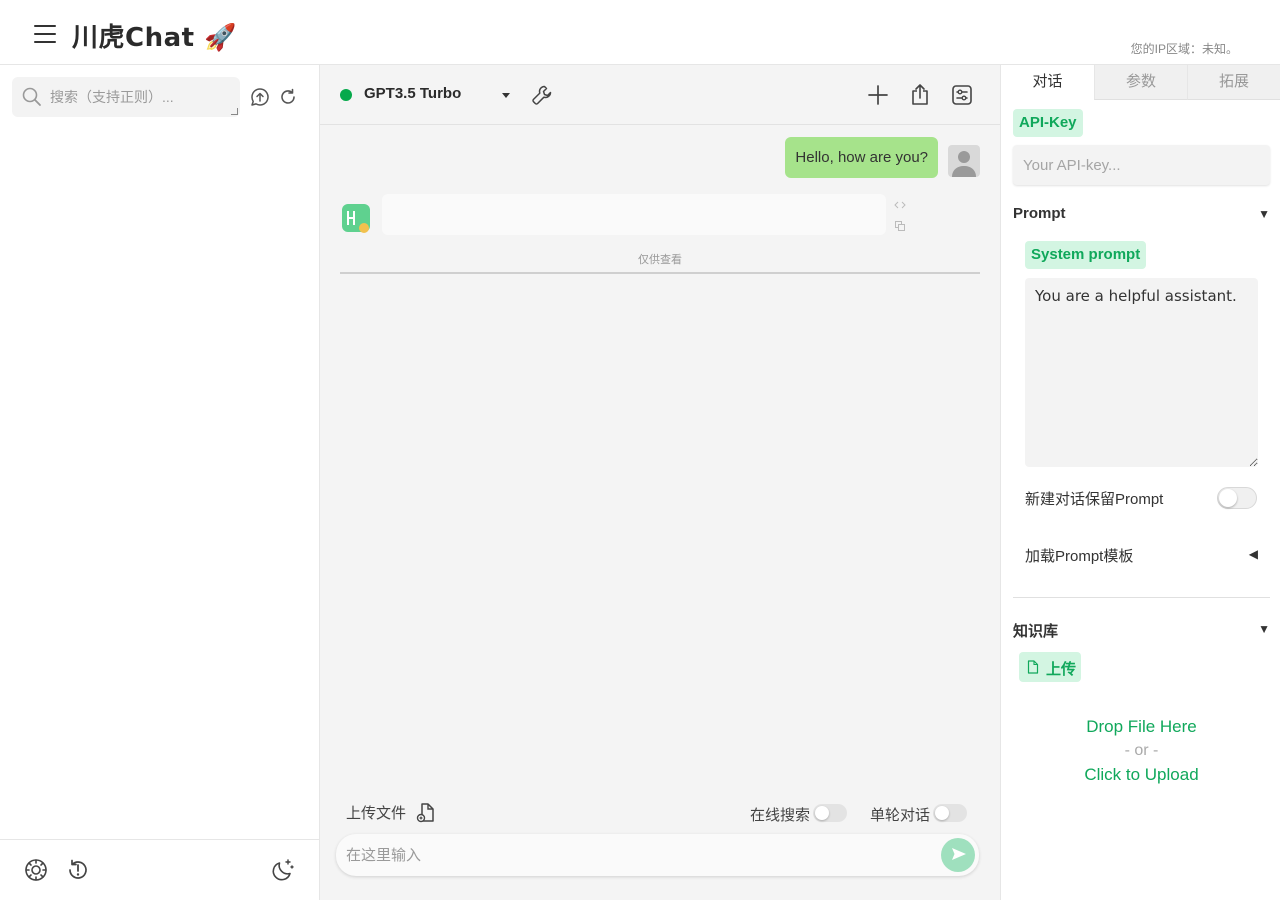 The image size is (1280, 900). What do you see at coordinates (1094, 499) in the screenshot?
I see `keep-prompt-label: 新建对话保留Prompt` at bounding box center [1094, 499].